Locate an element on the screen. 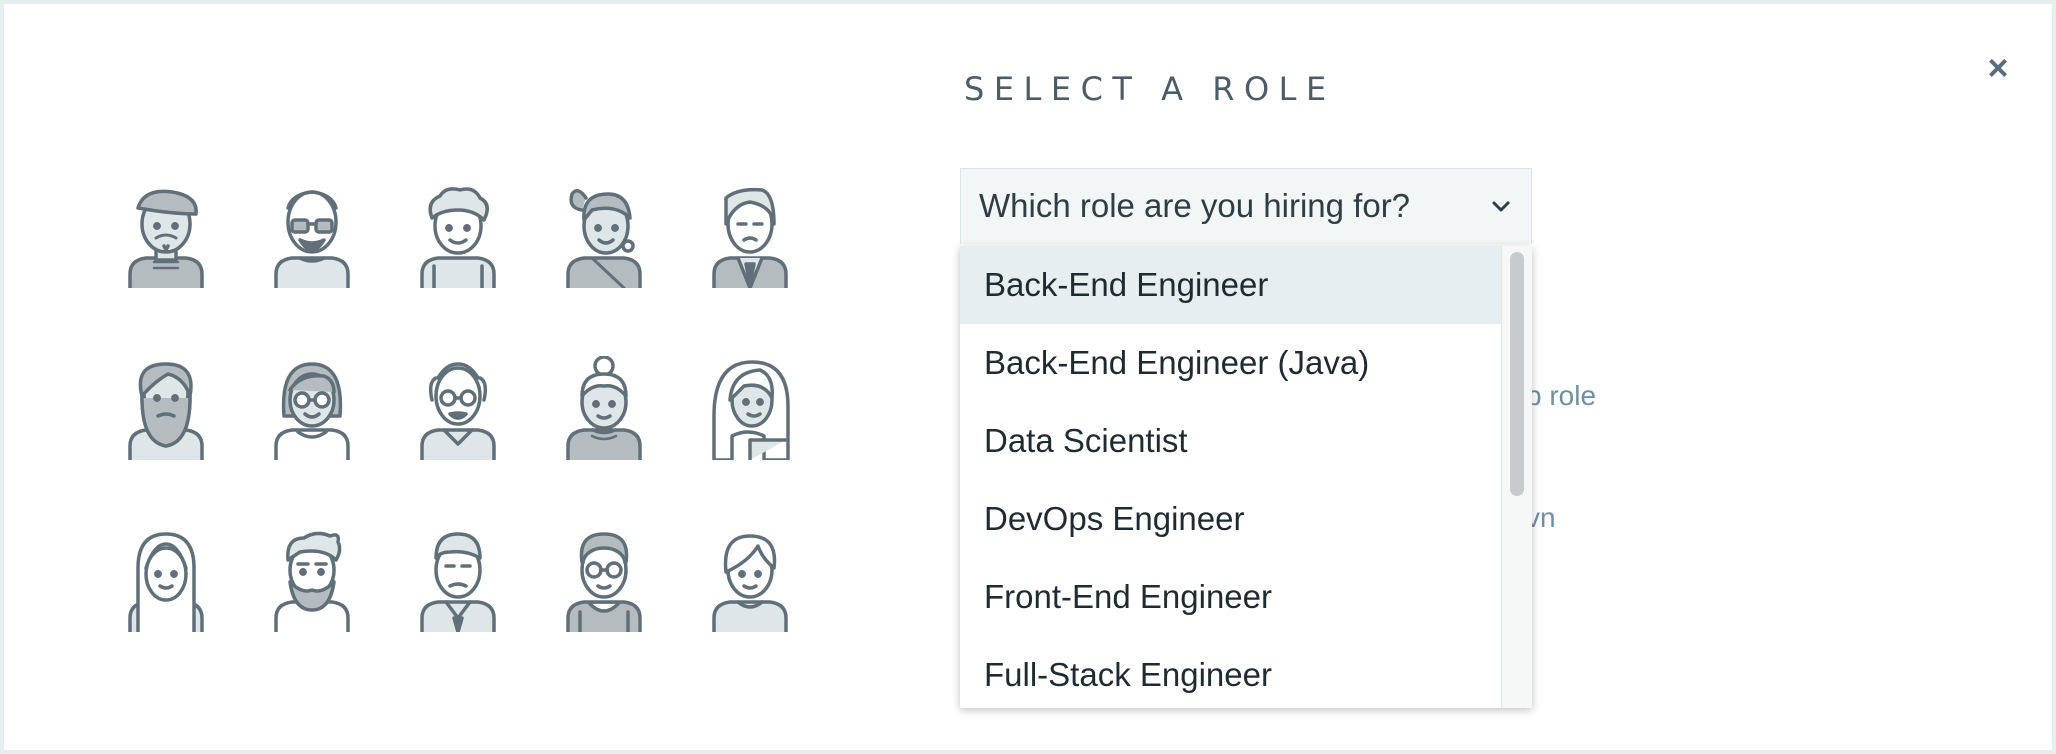  avatar-beret-moustache is located at coordinates (166, 237).